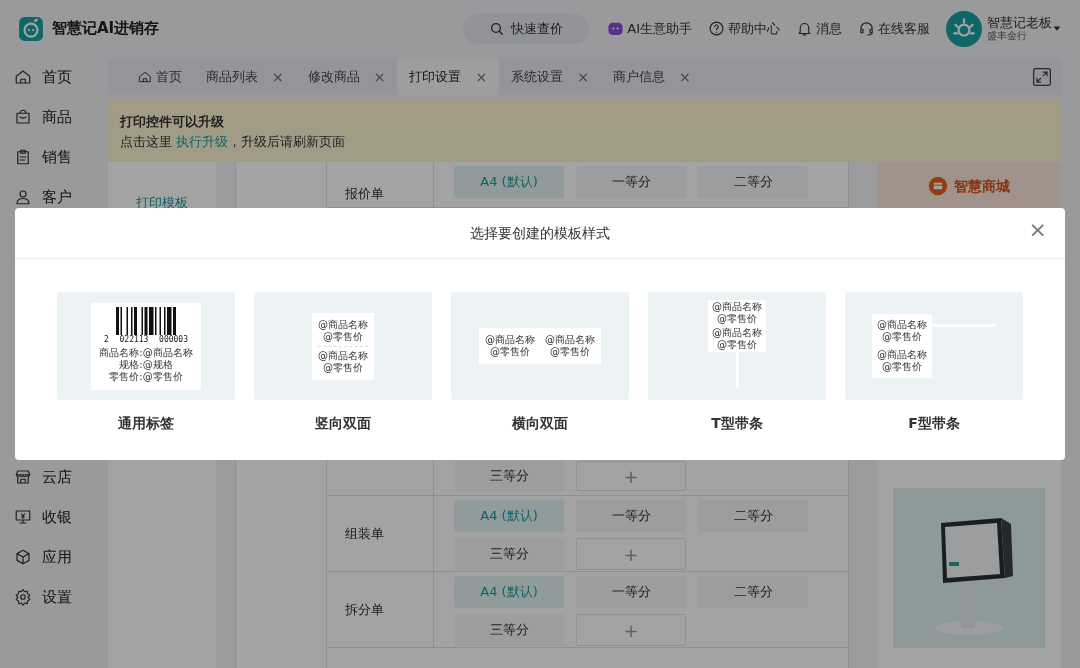  Describe the element at coordinates (616, 28) in the screenshot. I see `robot-icon` at that location.